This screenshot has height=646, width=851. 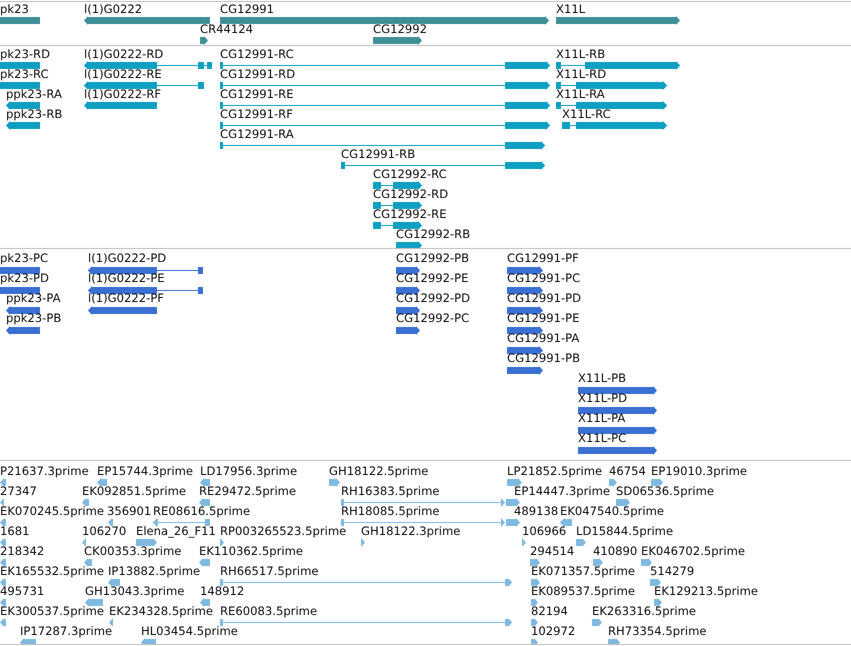 What do you see at coordinates (22, 551) in the screenshot?
I see `feature-label: 218342` at bounding box center [22, 551].